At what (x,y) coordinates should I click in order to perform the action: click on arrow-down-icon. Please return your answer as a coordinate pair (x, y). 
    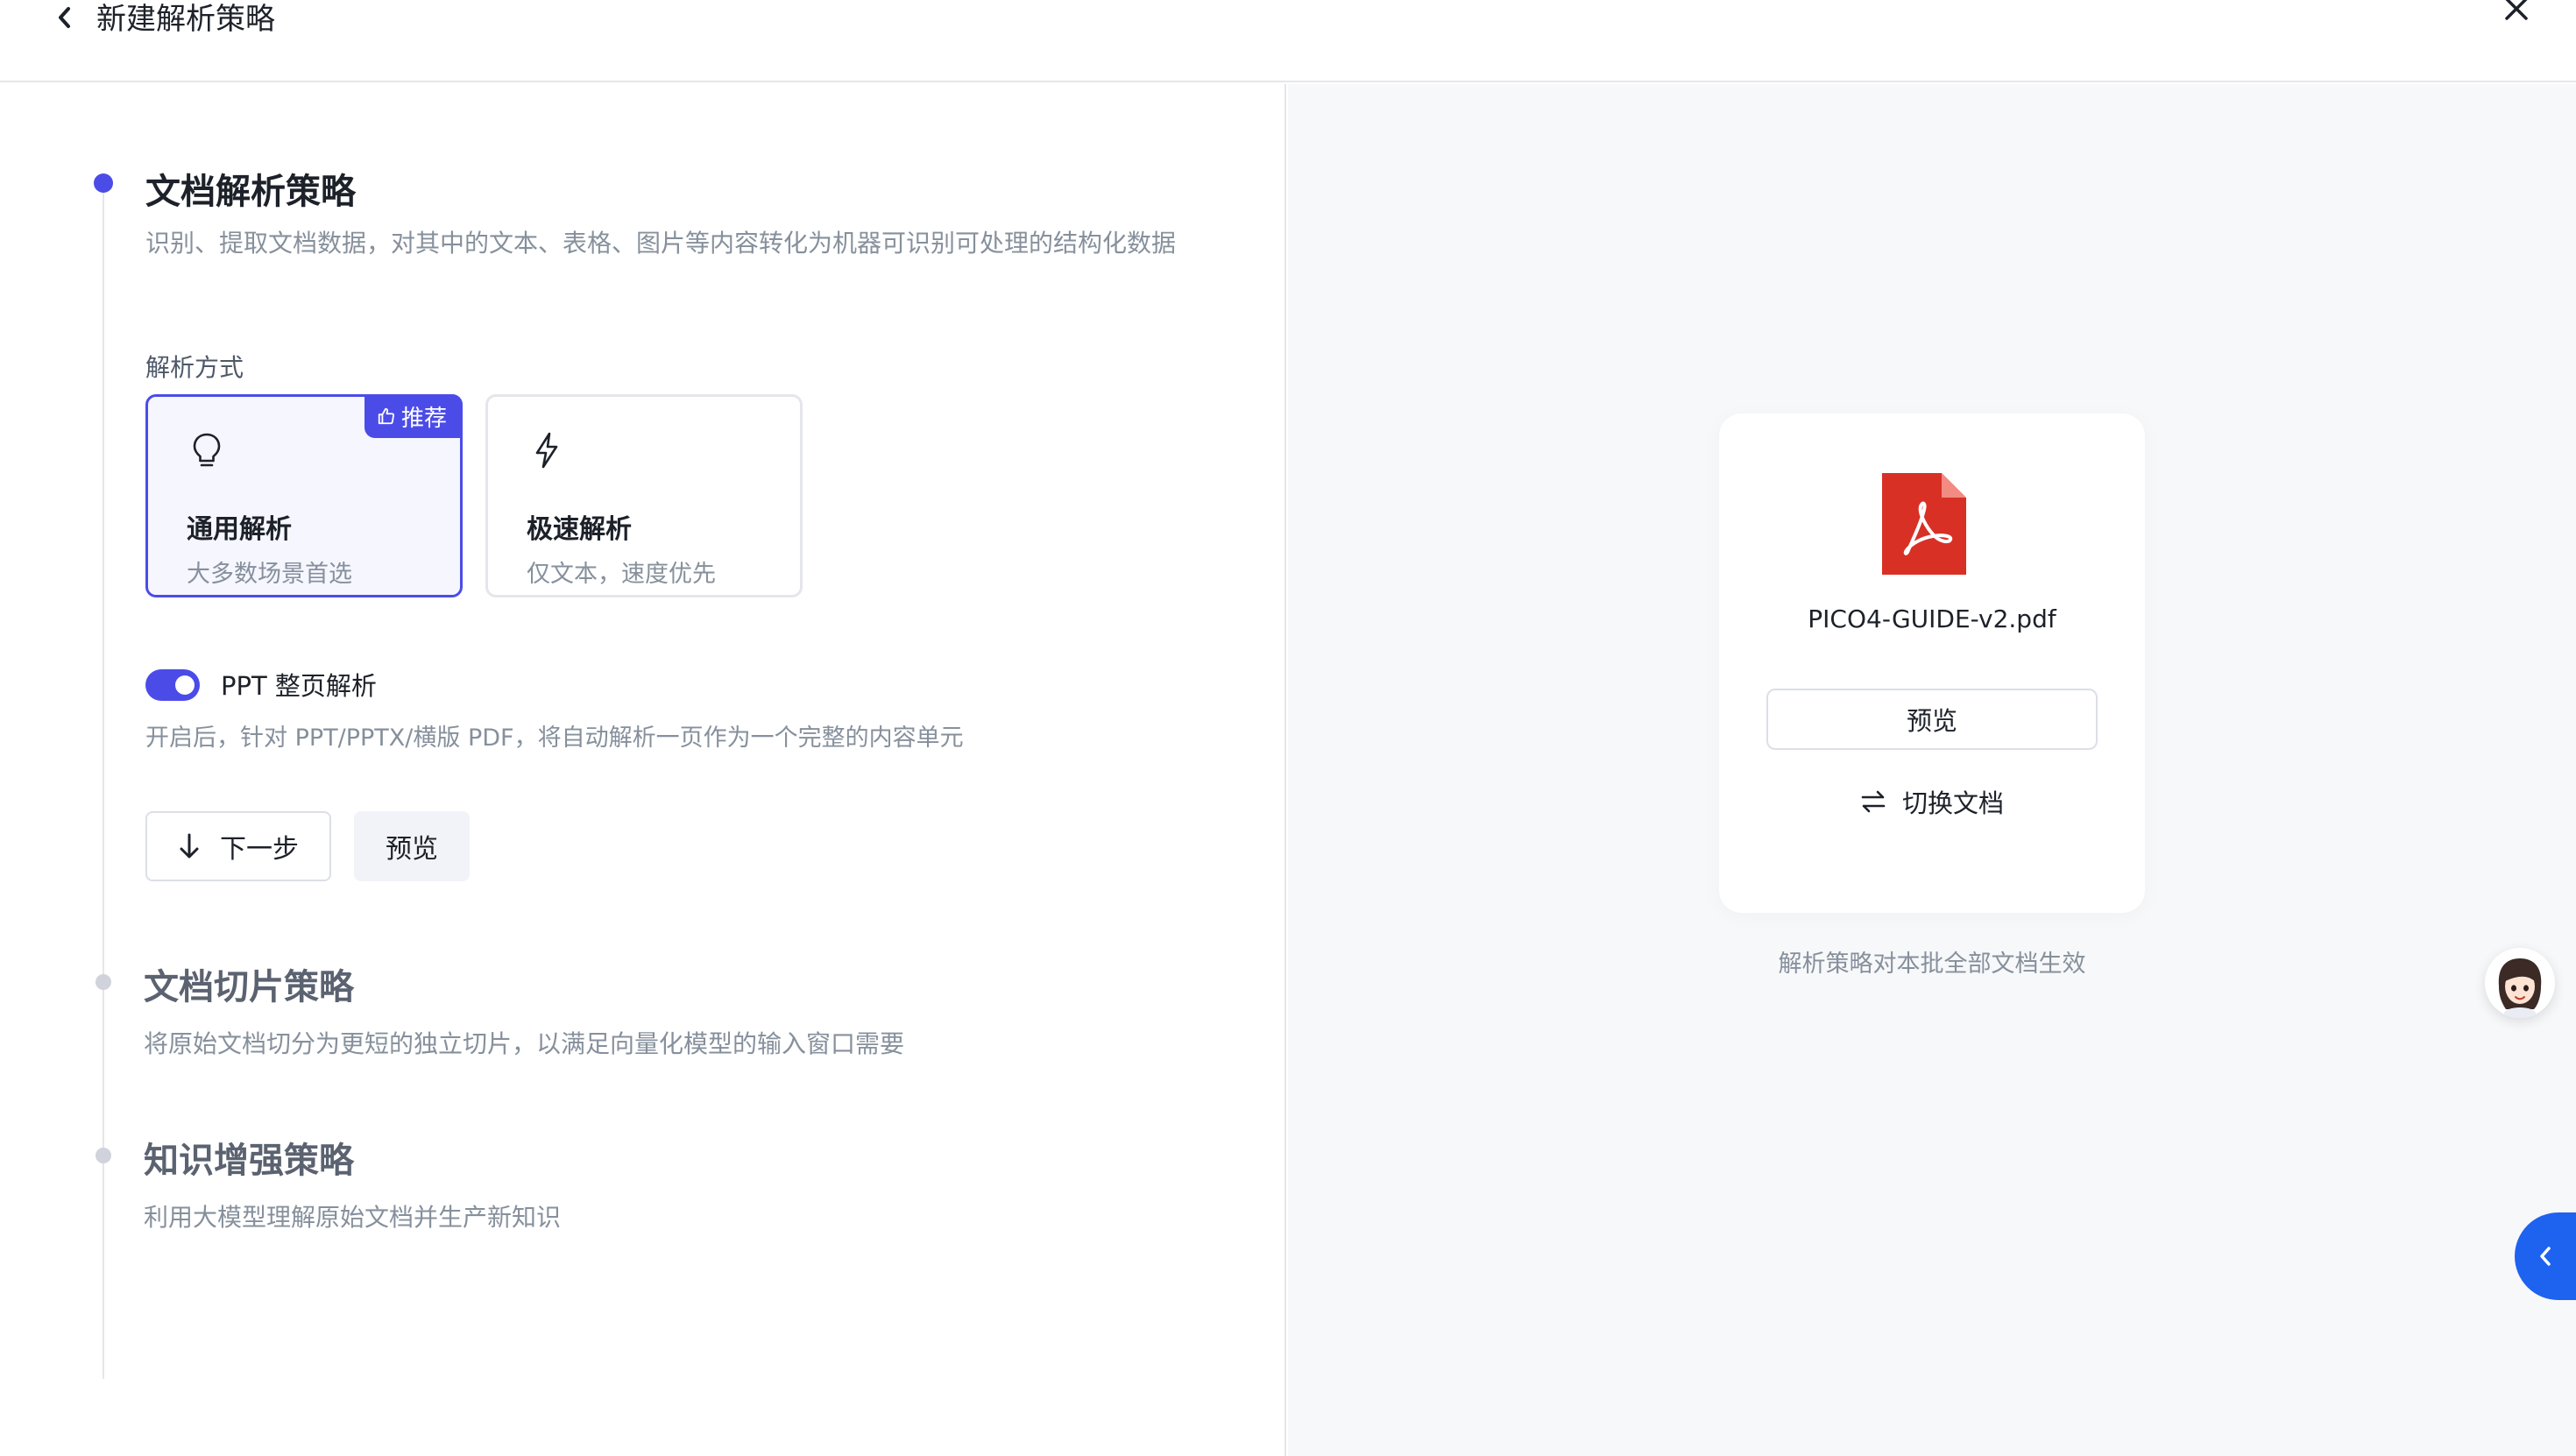
    Looking at the image, I should click on (189, 846).